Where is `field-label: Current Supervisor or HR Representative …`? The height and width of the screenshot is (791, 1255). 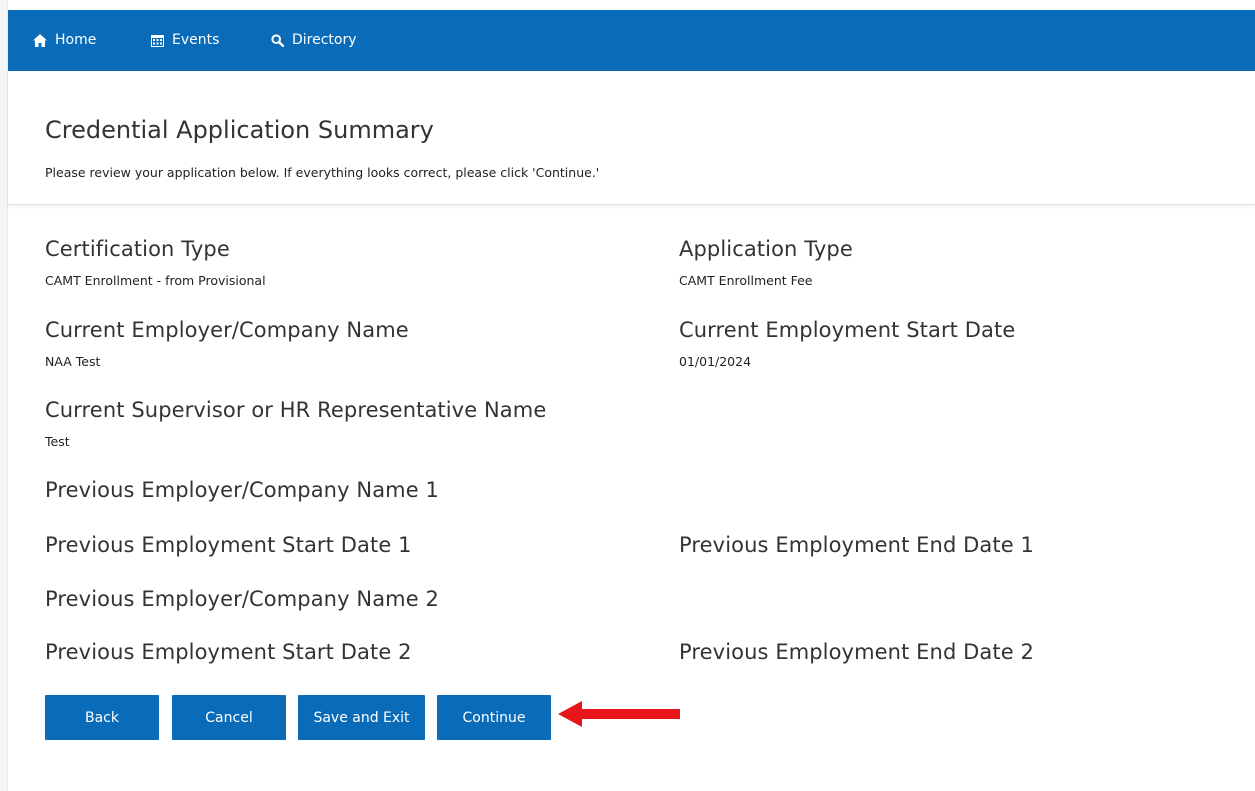
field-label: Current Supervisor or HR Representative … is located at coordinates (296, 410).